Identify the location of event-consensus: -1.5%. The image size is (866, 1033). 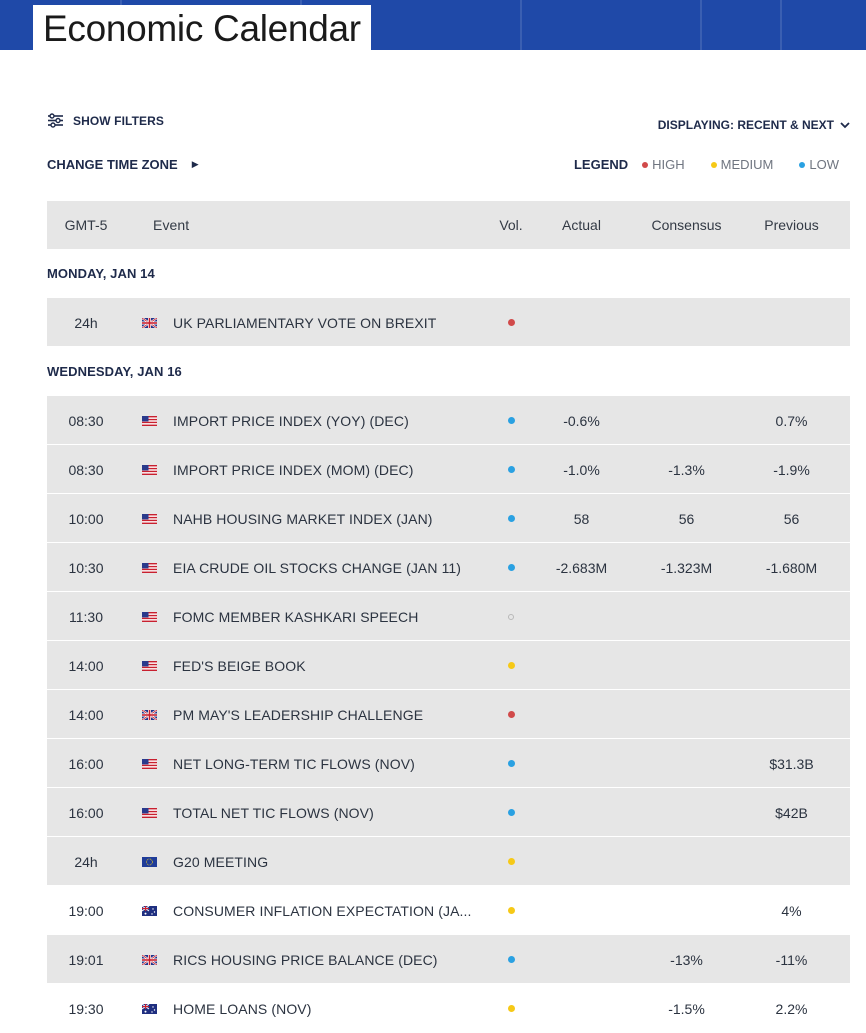
(686, 1008).